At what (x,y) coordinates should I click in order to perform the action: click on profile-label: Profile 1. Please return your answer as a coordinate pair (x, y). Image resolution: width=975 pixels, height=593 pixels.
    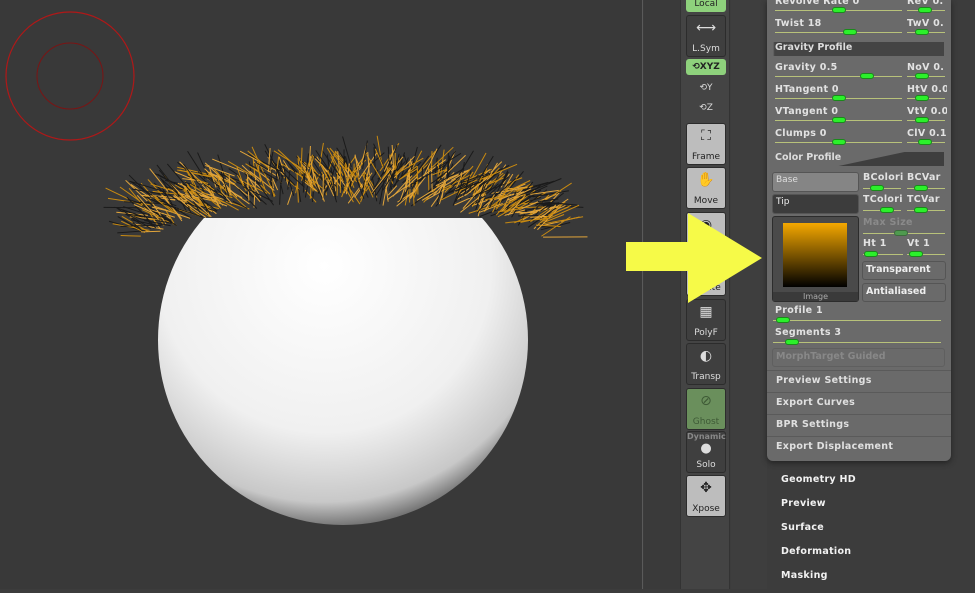
    Looking at the image, I should click on (799, 310).